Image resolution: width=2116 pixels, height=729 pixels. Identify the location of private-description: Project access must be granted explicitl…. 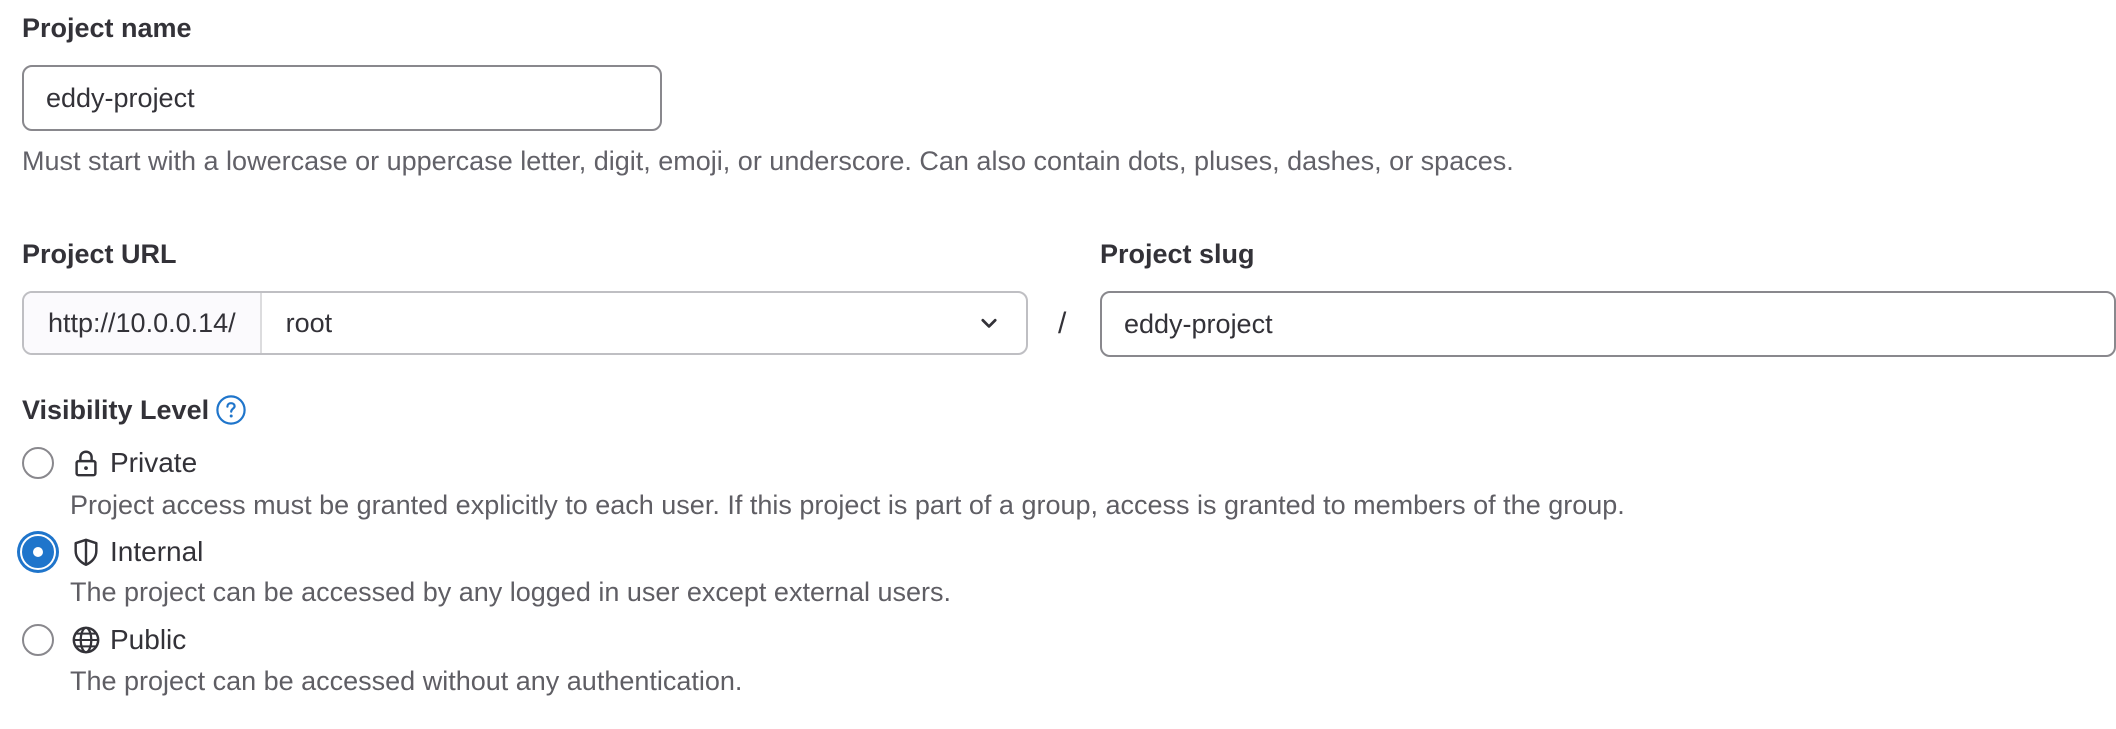
(847, 505).